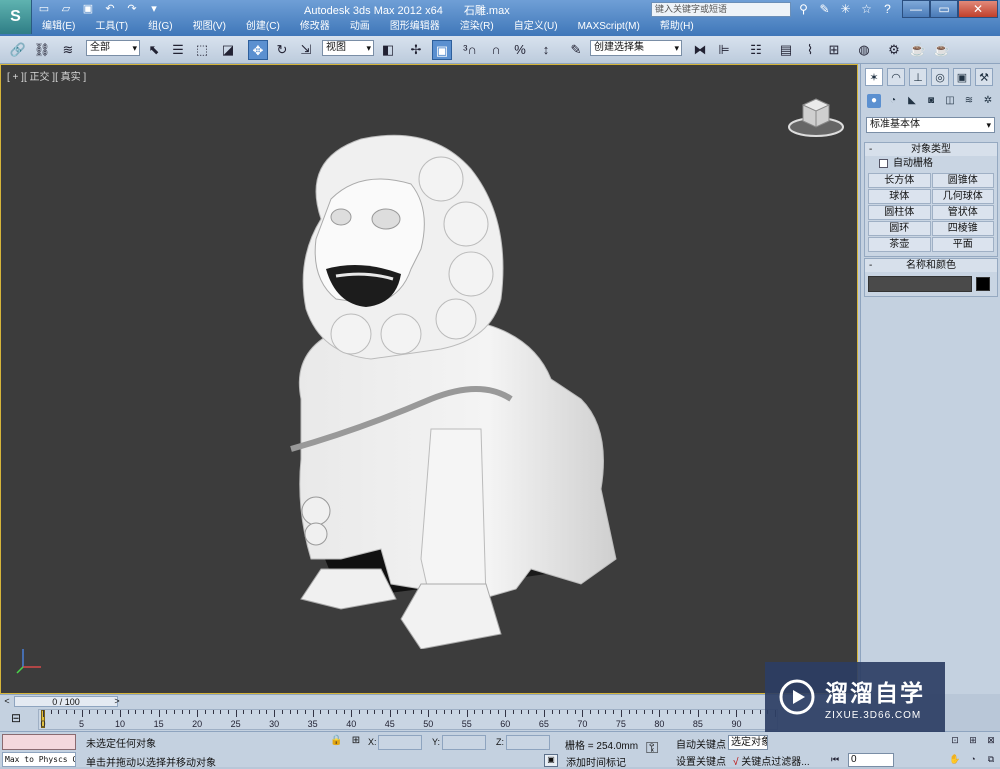  Describe the element at coordinates (701, 760) in the screenshot. I see `set-key-button: 设置关键点` at that location.